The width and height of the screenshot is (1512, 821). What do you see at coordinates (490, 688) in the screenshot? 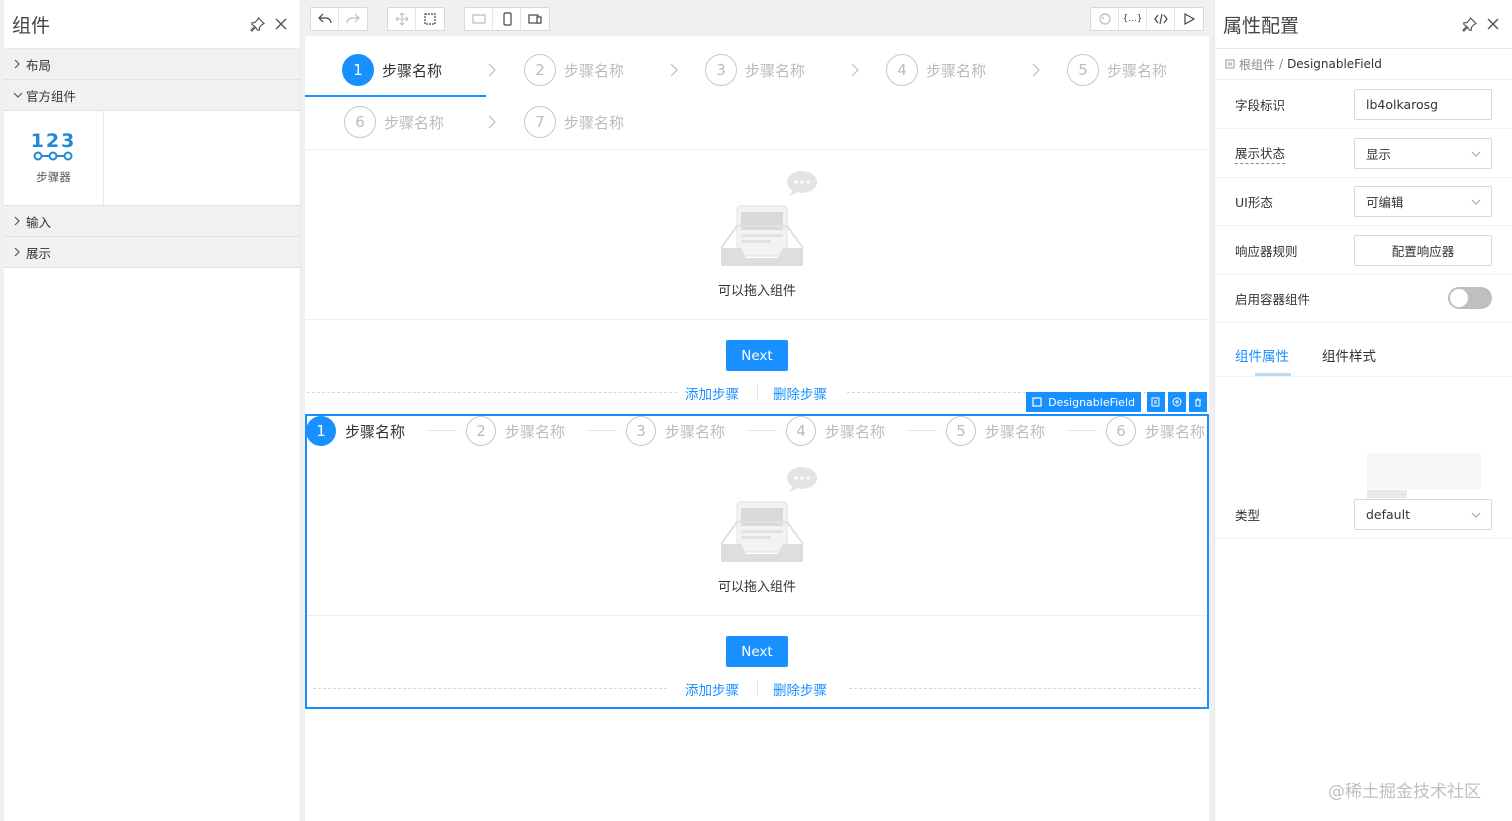
I see `divider` at bounding box center [490, 688].